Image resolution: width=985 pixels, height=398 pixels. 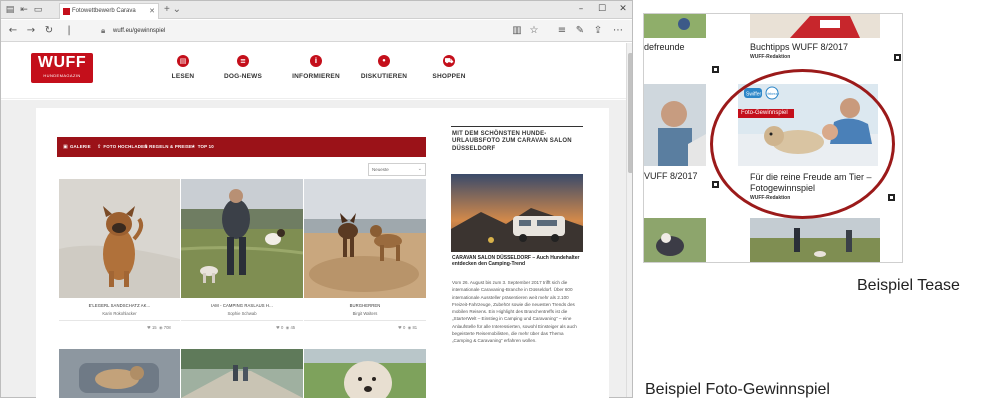 I want to click on tab-label: REGELN & PREISE, so click(x=171, y=146).